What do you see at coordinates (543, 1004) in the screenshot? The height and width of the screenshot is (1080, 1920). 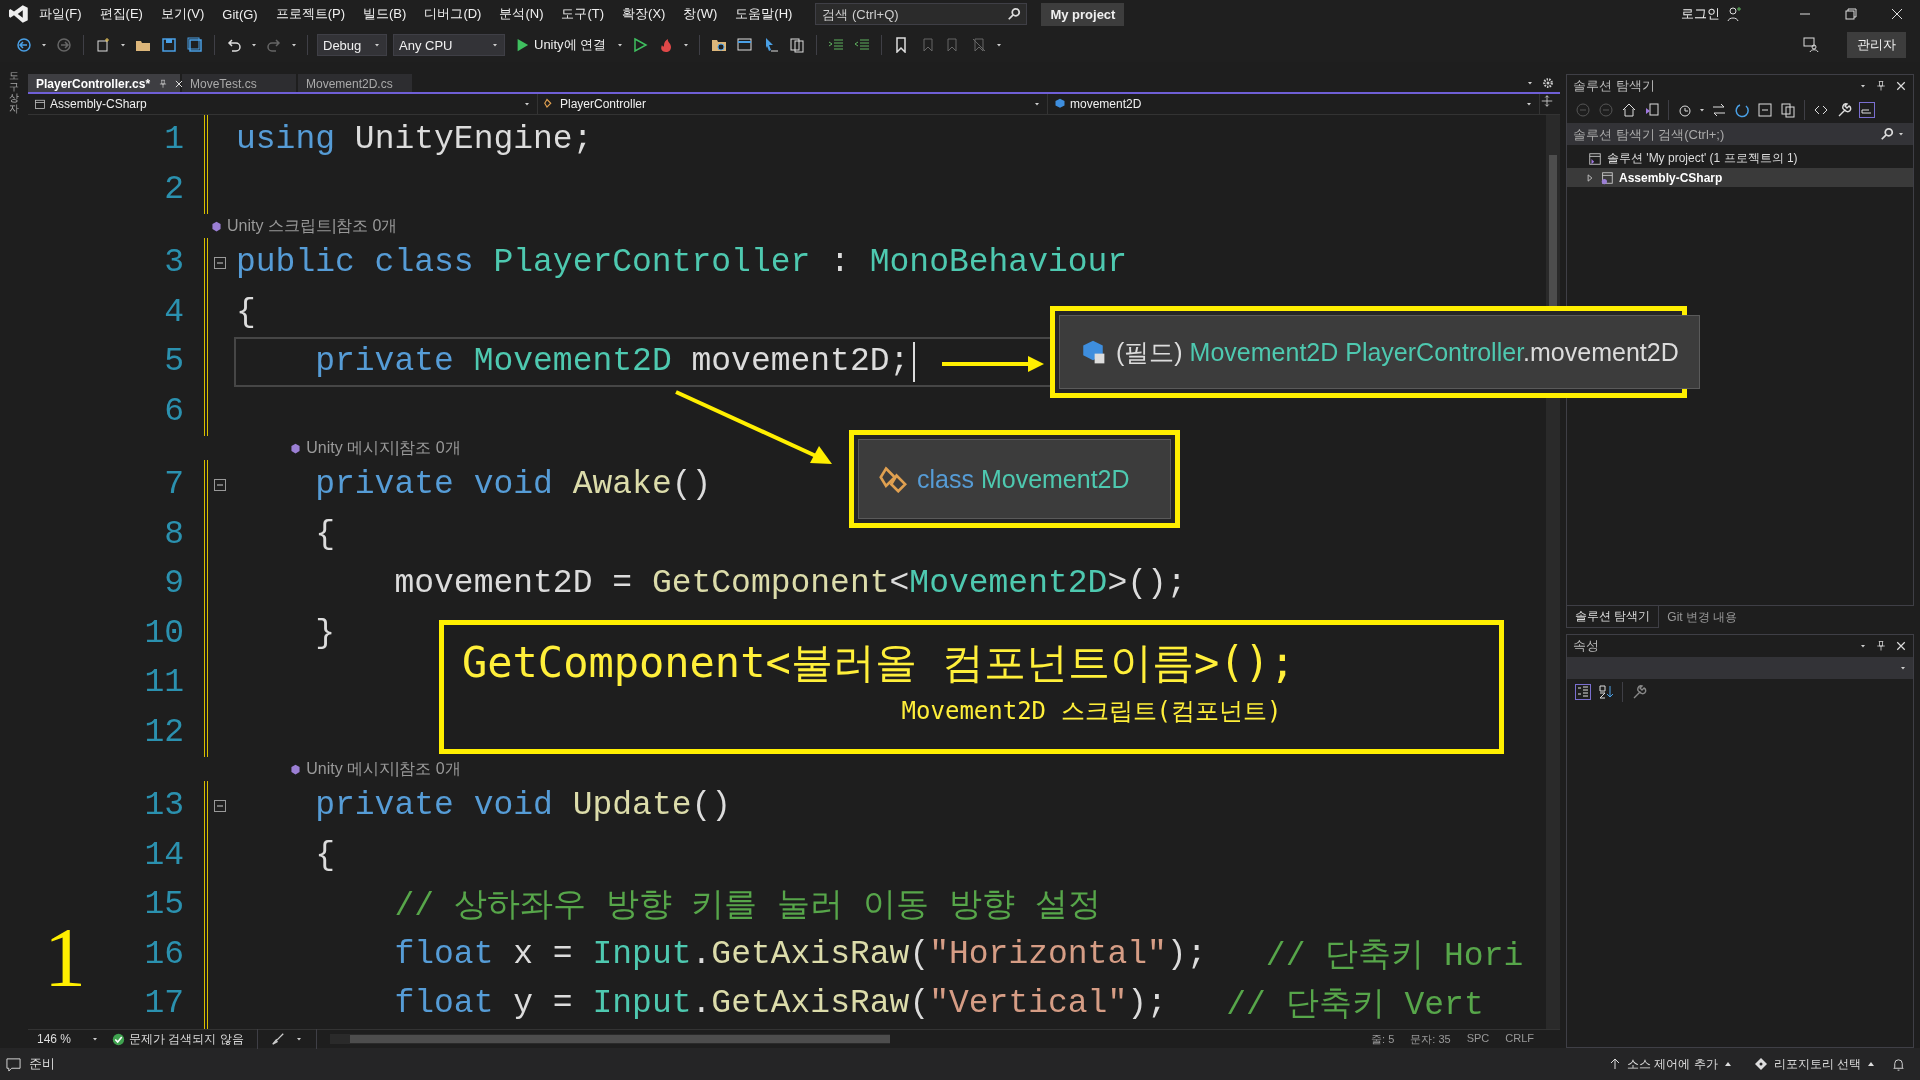 I see `code-token: y =` at bounding box center [543, 1004].